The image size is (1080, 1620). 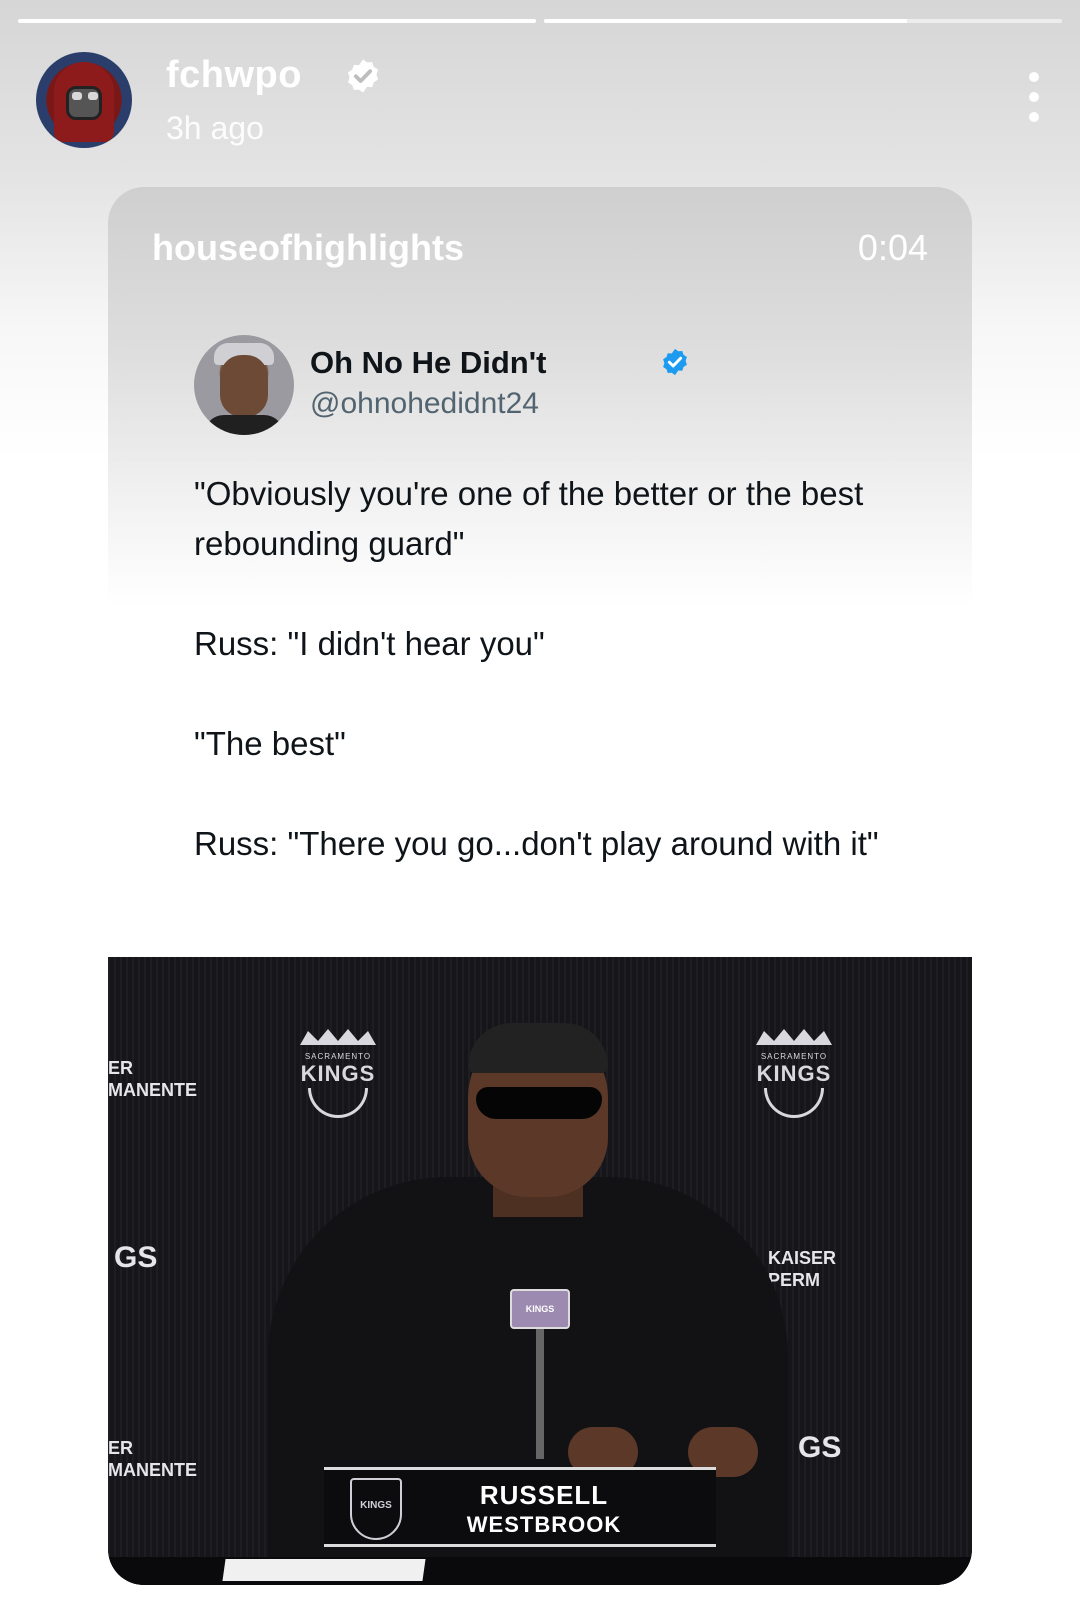 What do you see at coordinates (540, 21) in the screenshot?
I see `story-progress` at bounding box center [540, 21].